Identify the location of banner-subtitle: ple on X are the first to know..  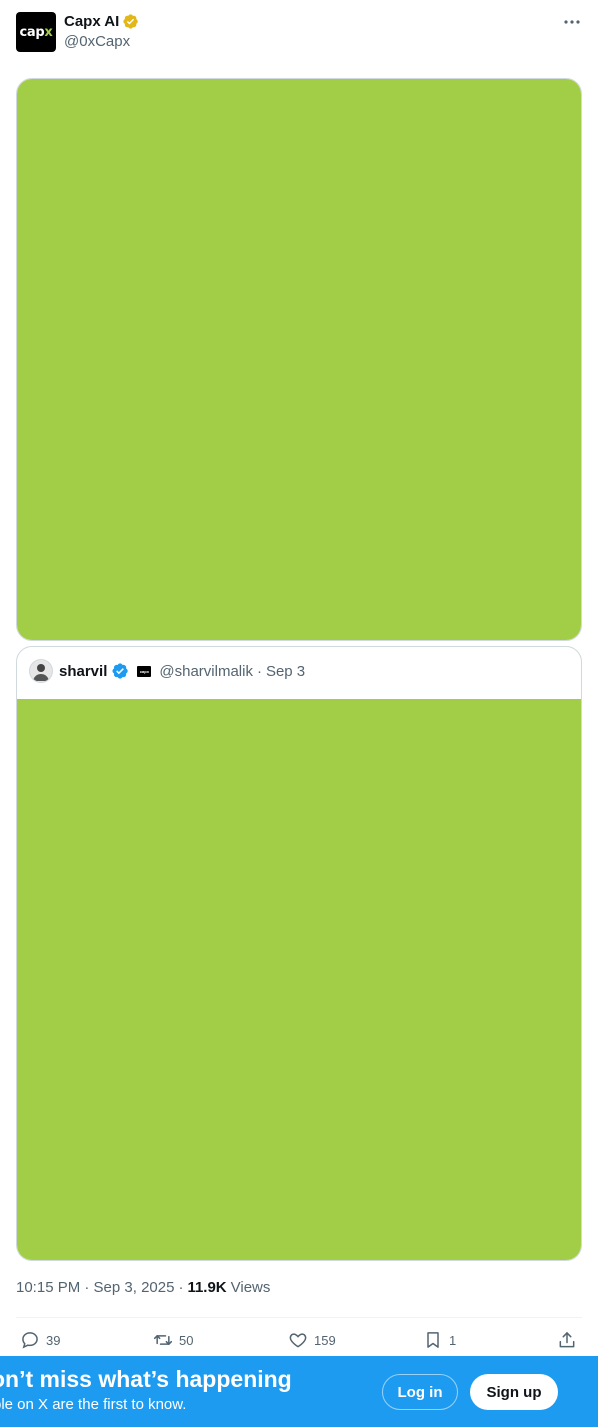
(93, 1404).